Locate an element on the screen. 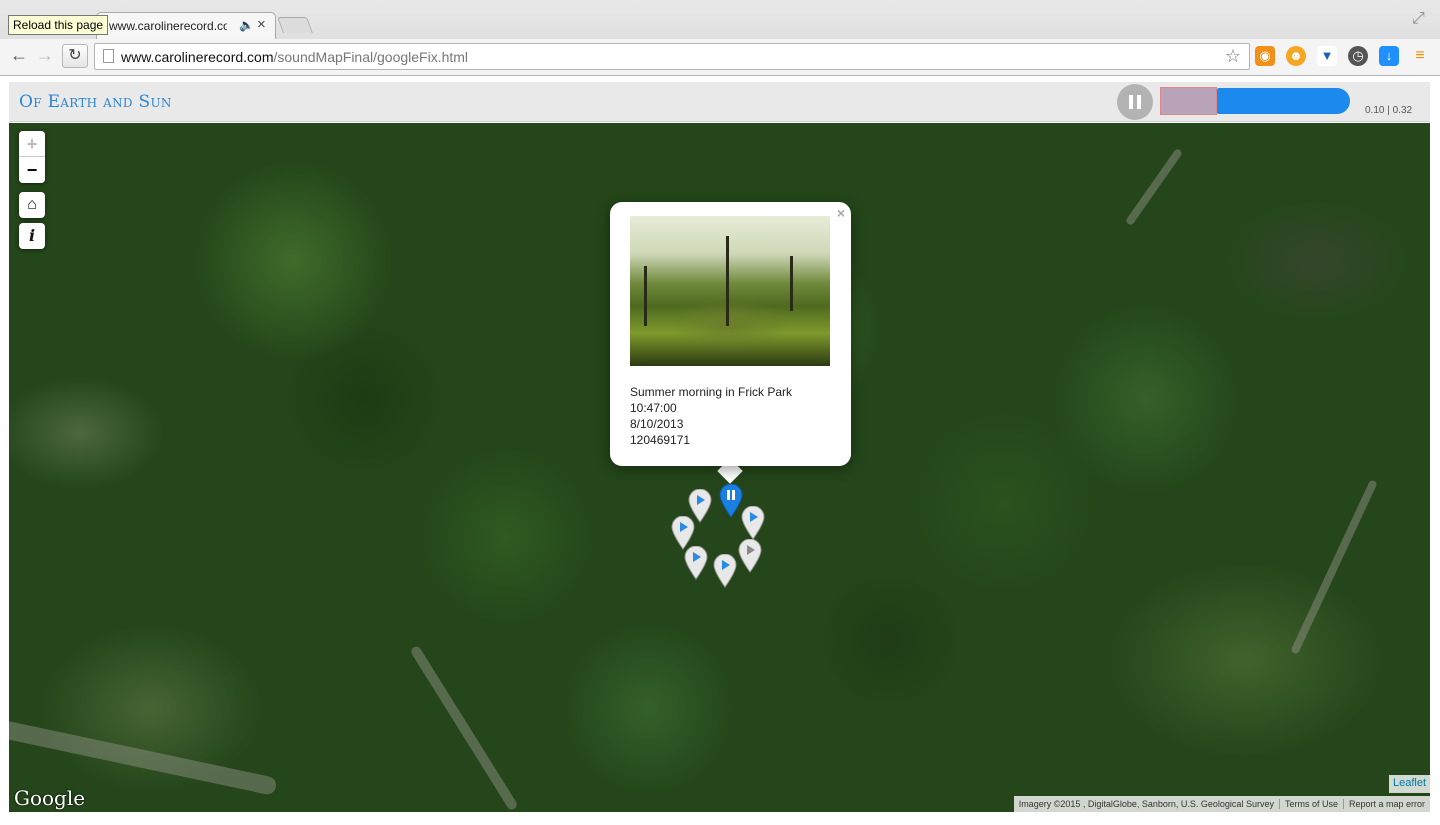  pause-button is located at coordinates (1135, 102).